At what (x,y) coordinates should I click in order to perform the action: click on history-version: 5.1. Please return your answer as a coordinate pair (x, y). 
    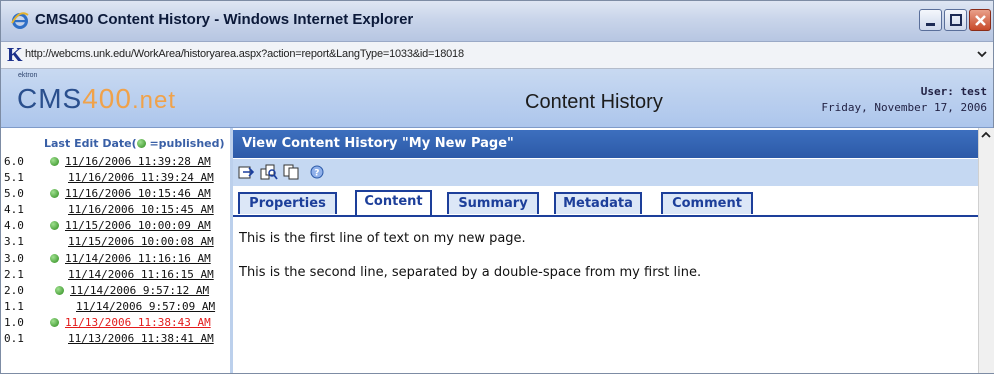
    Looking at the image, I should click on (14, 178).